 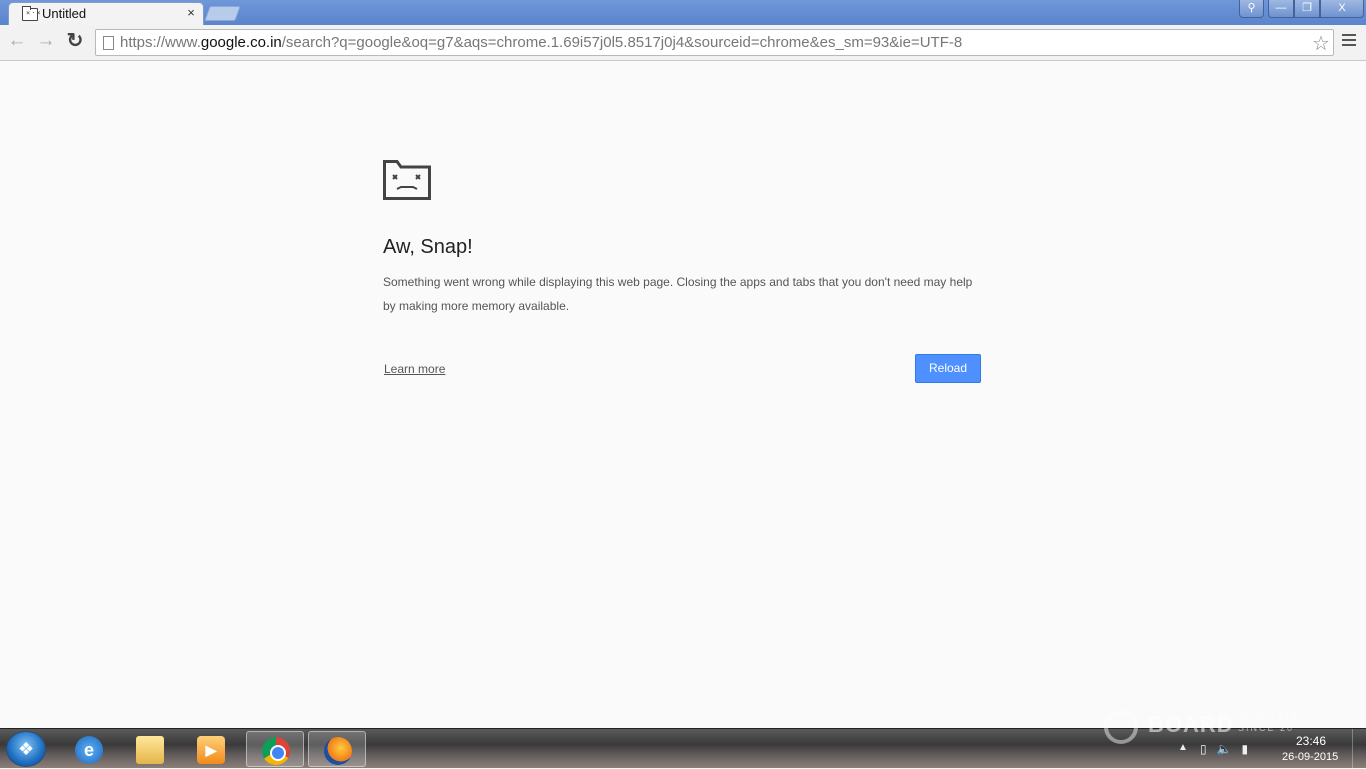 What do you see at coordinates (1251, 9) in the screenshot?
I see `user-profile-button: ⚲` at bounding box center [1251, 9].